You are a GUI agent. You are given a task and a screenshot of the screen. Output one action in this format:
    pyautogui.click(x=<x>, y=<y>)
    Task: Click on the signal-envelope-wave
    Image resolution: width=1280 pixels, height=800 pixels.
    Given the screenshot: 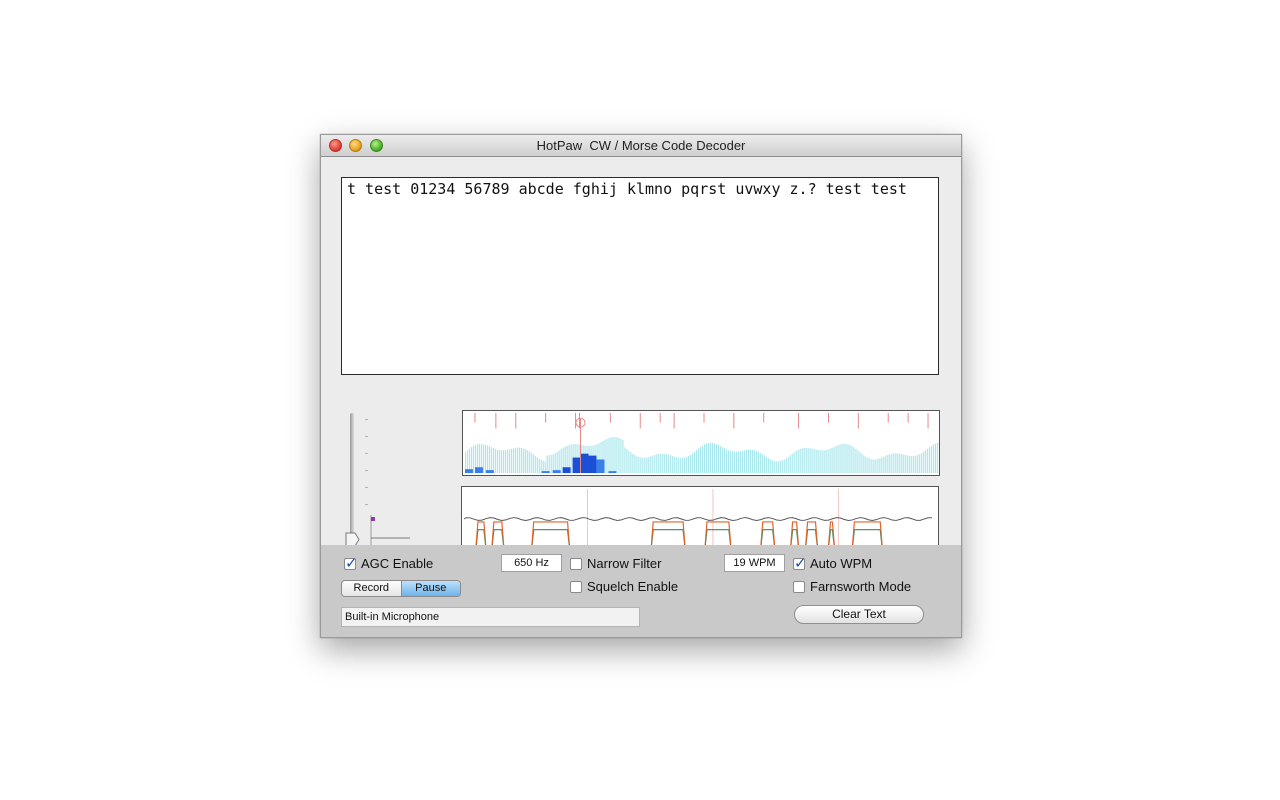 What is the action you would take?
    pyautogui.click(x=699, y=534)
    